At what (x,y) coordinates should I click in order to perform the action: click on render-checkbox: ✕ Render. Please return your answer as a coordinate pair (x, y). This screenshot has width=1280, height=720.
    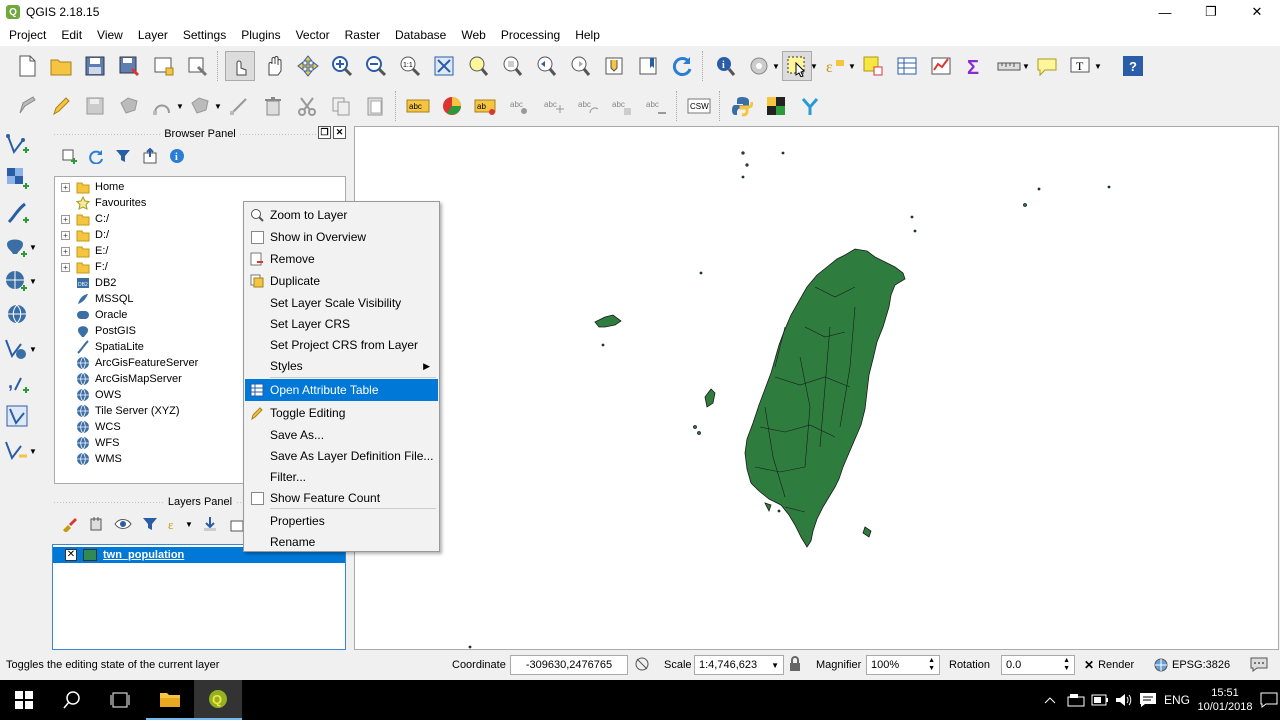
    Looking at the image, I should click on (1109, 665).